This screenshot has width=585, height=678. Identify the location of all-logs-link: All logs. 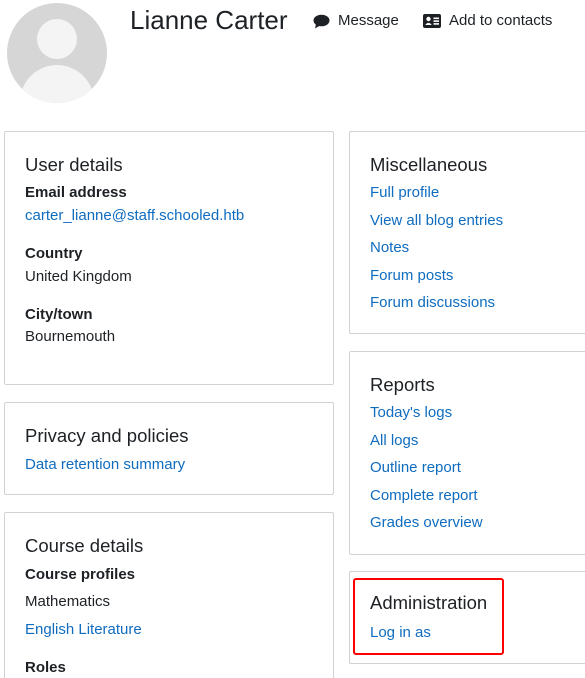
(394, 441).